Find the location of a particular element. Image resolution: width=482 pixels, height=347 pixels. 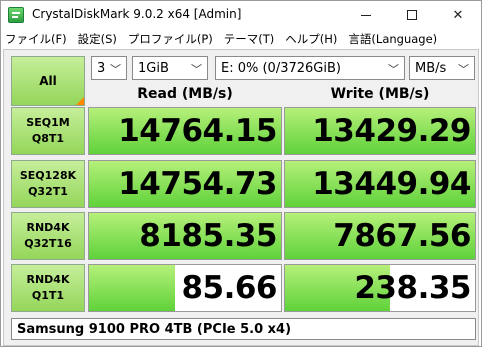

menu-theme: テーマ(T) is located at coordinates (249, 39).